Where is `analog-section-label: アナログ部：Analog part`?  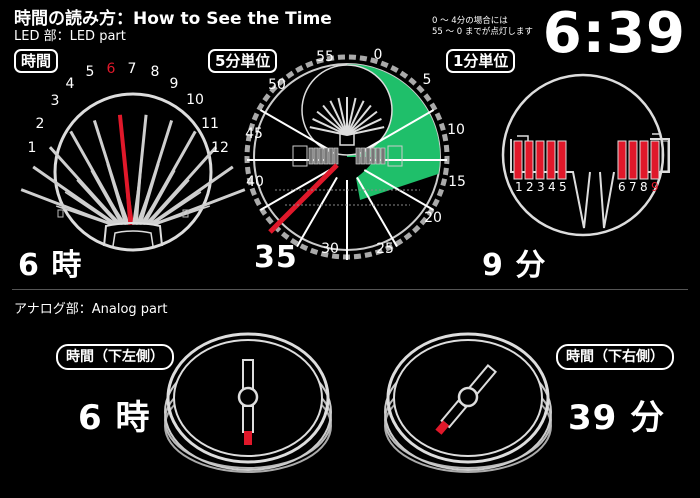
analog-section-label: アナログ部：Analog part is located at coordinates (91, 309).